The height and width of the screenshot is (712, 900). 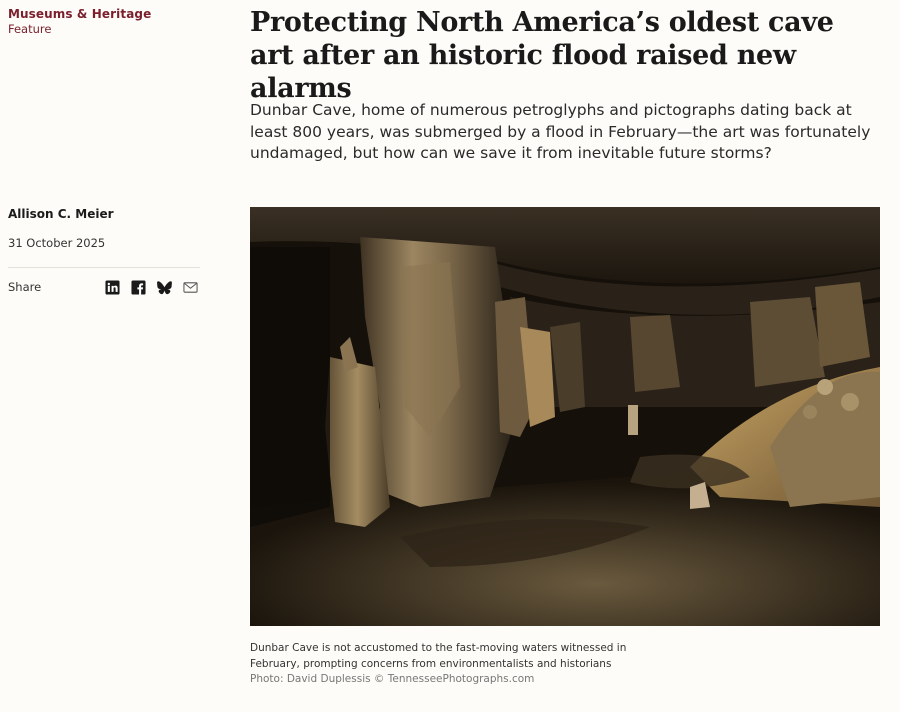 I want to click on facebook-icon, so click(x=138, y=287).